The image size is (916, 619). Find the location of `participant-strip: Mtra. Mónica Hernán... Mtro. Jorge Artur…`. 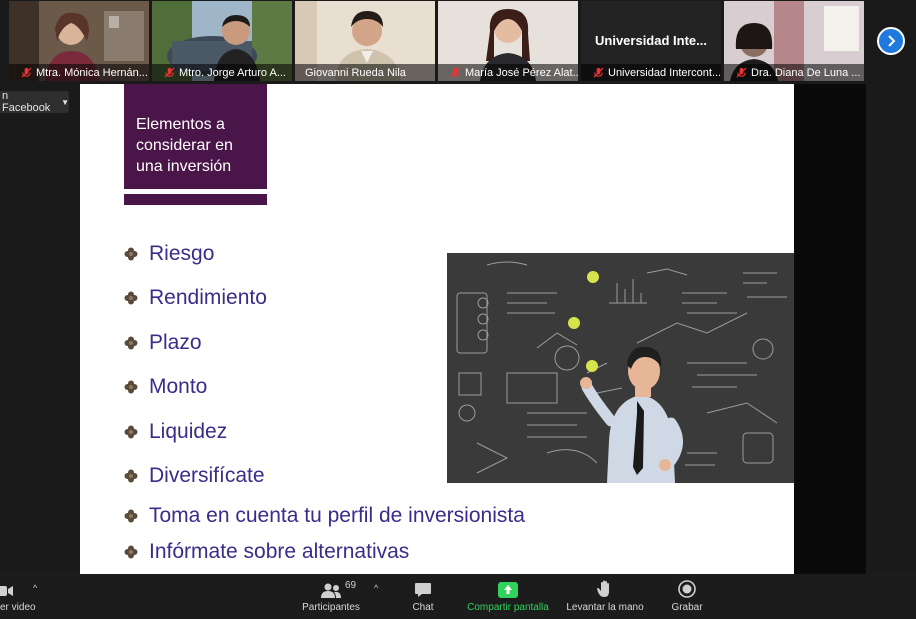

participant-strip: Mtra. Mónica Hernán... Mtro. Jorge Artur… is located at coordinates (458, 41).